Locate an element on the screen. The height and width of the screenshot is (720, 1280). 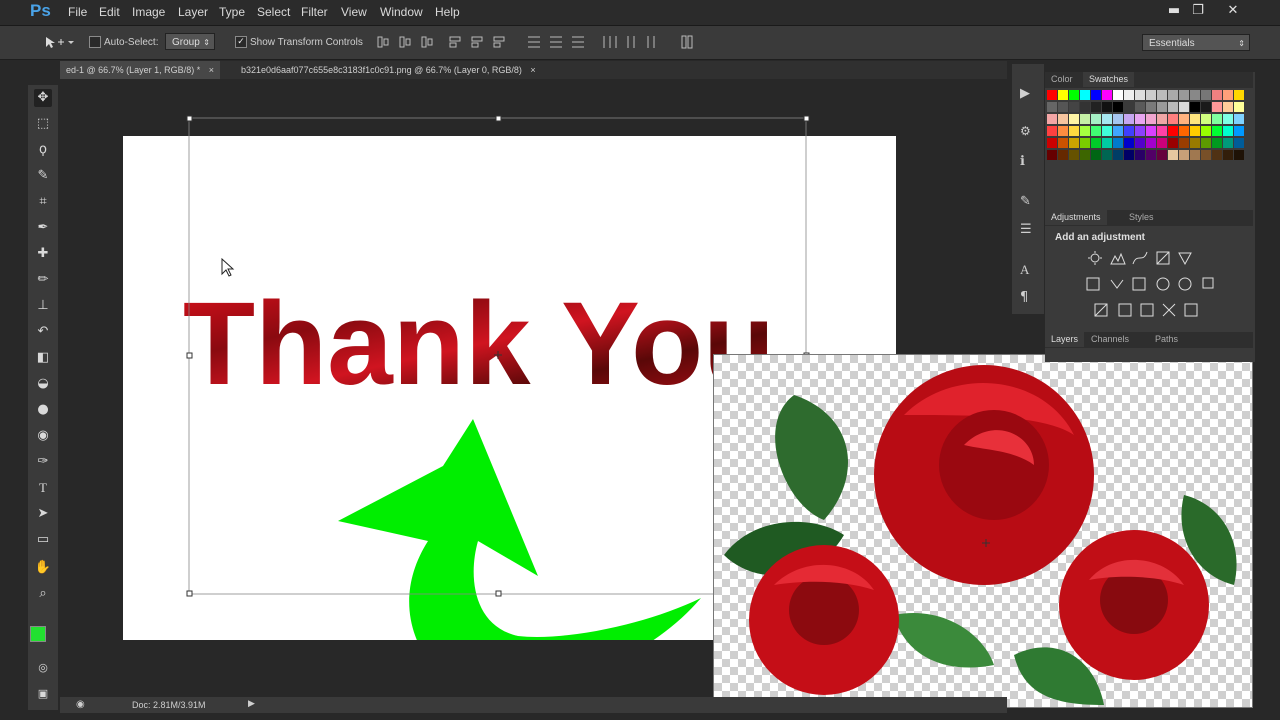
crop-icon: ⌗ is located at coordinates (43, 202).